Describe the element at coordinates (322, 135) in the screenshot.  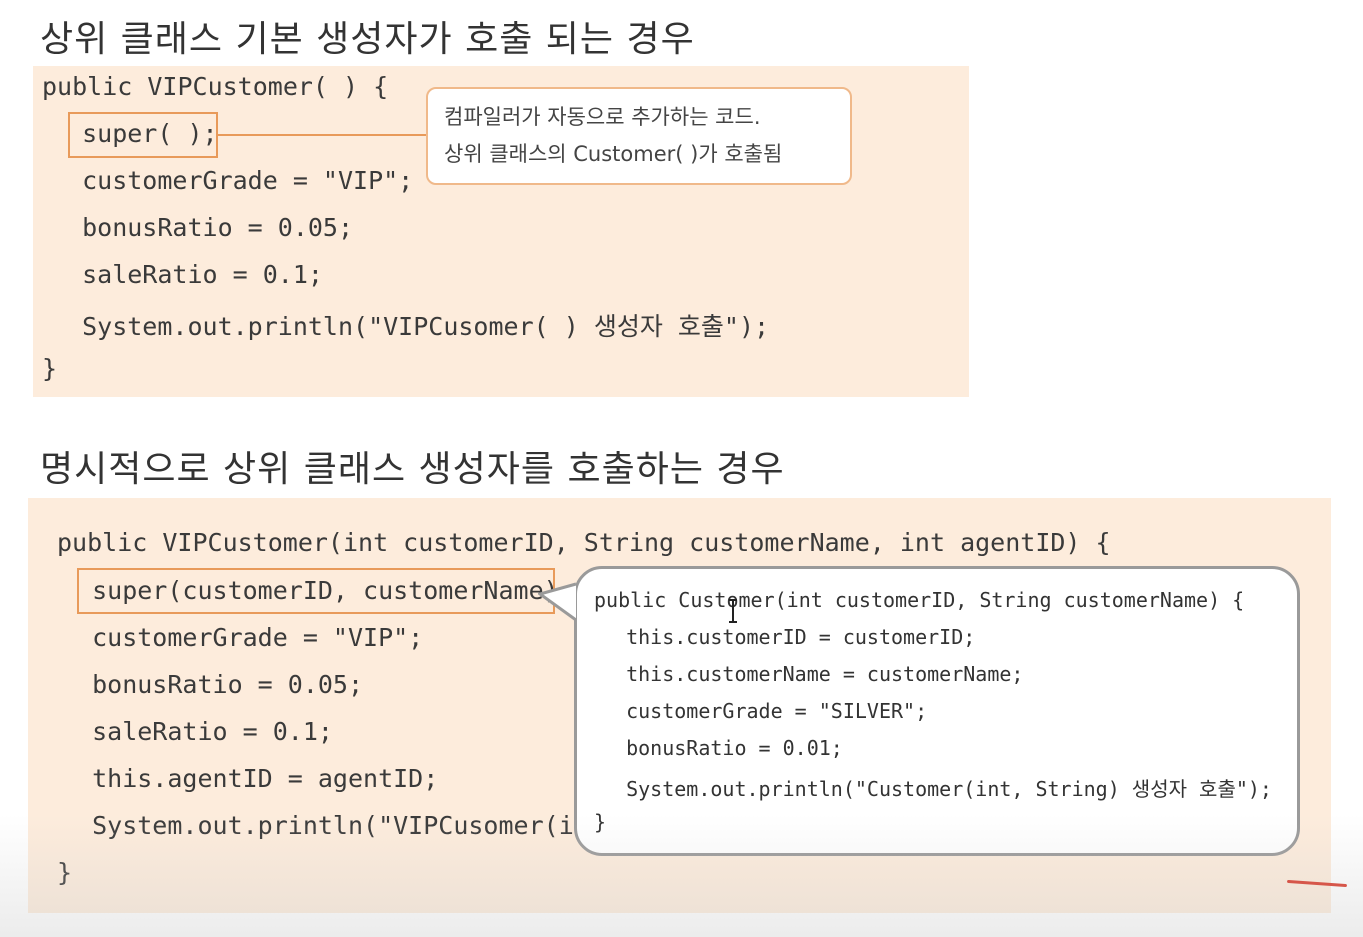
I see `callout-connector` at that location.